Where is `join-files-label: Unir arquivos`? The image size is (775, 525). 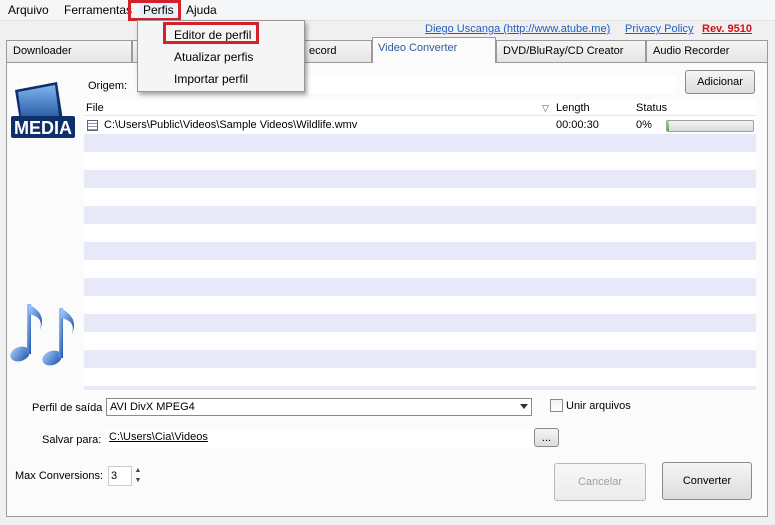
join-files-label: Unir arquivos is located at coordinates (598, 406).